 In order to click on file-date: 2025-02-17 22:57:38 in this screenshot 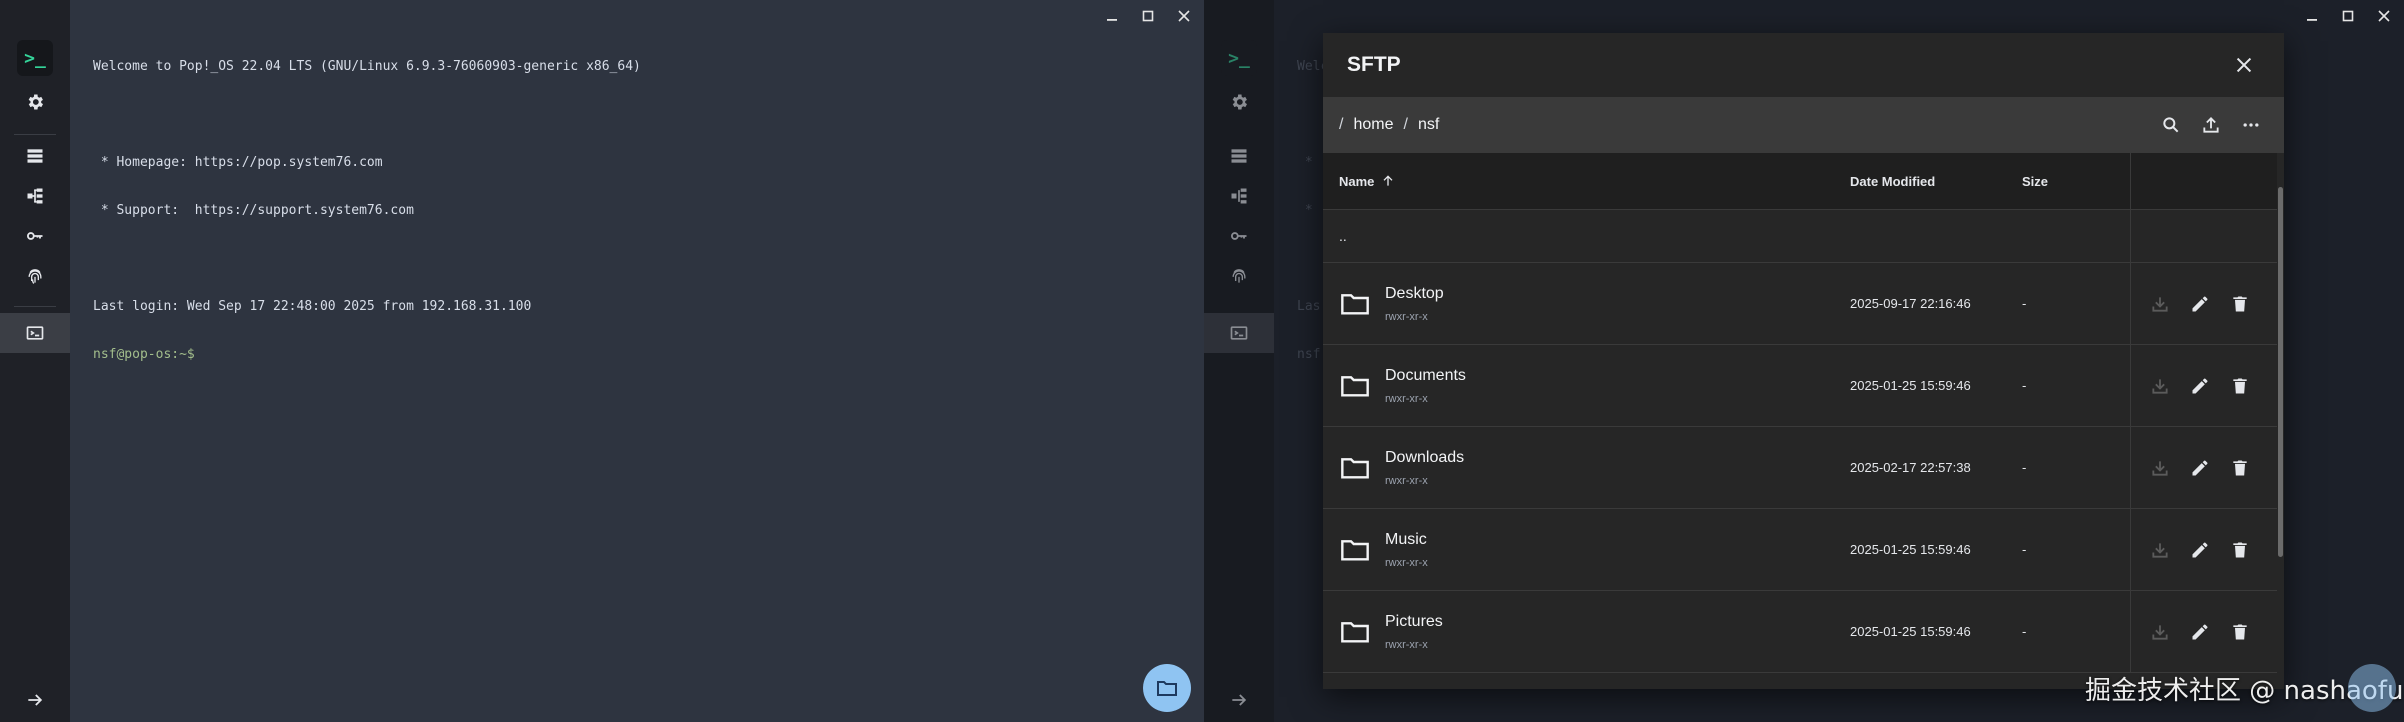, I will do `click(1910, 467)`.